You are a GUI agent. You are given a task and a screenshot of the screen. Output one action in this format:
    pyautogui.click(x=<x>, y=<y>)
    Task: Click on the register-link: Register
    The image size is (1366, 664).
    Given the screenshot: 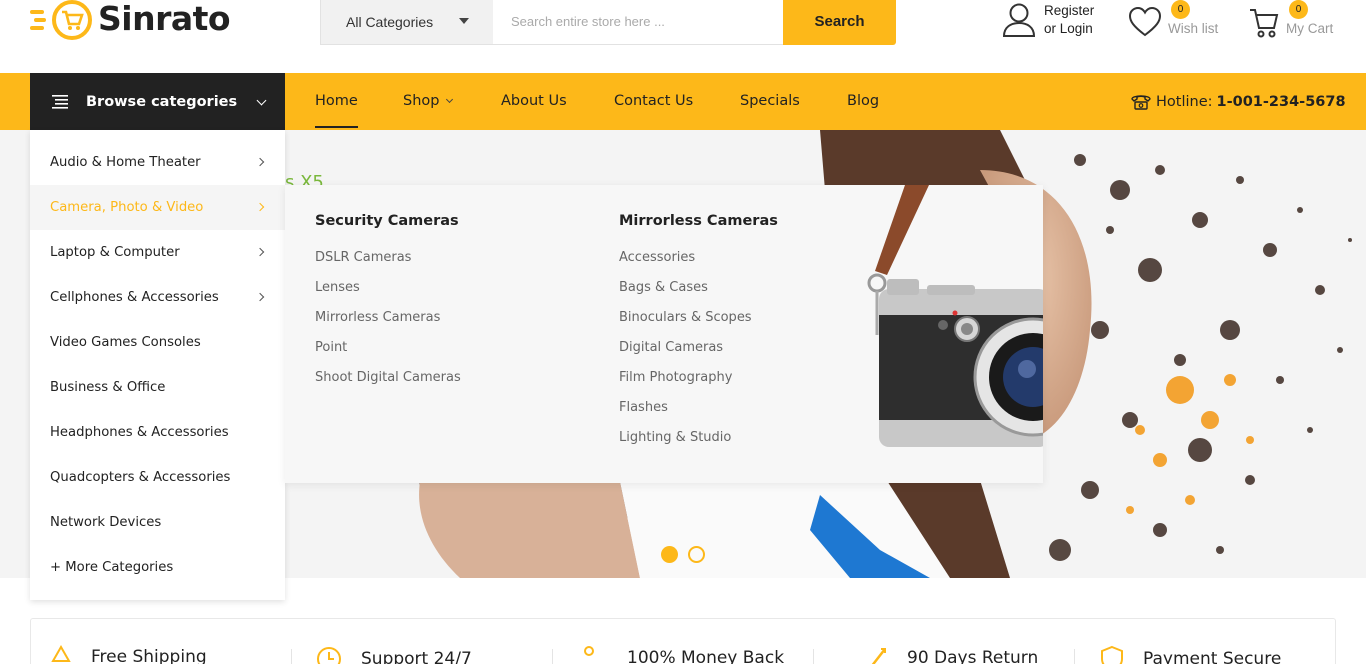 What is the action you would take?
    pyautogui.click(x=1069, y=11)
    